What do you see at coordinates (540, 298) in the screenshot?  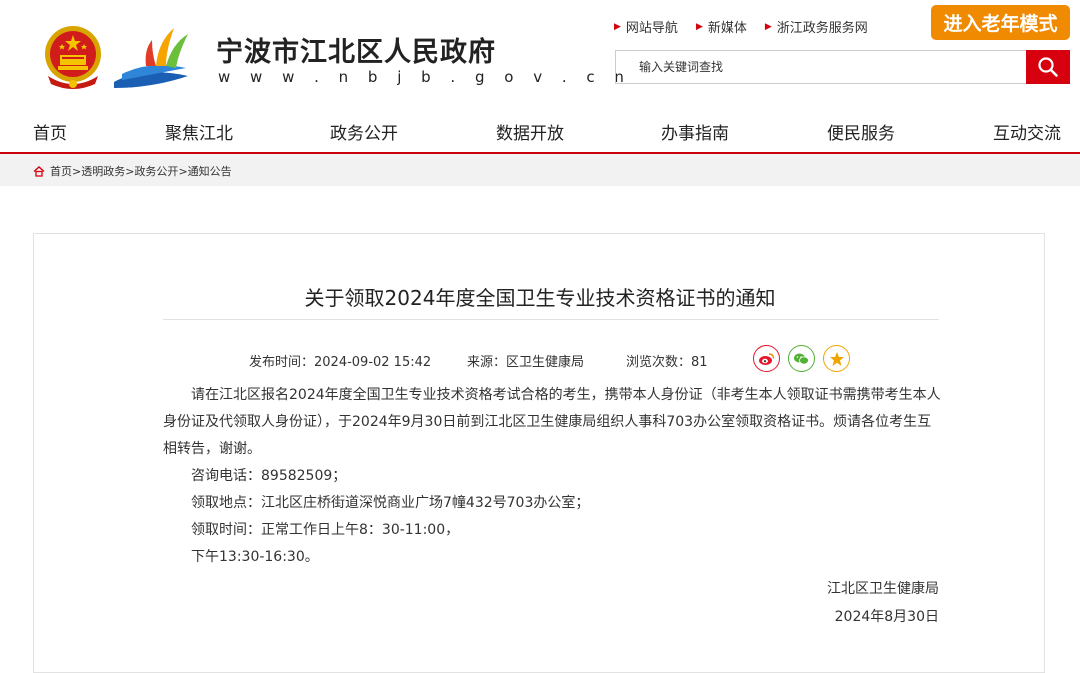 I see `article-title: 关于领取2024年度全国卫生专业技术资格证书的通知` at bounding box center [540, 298].